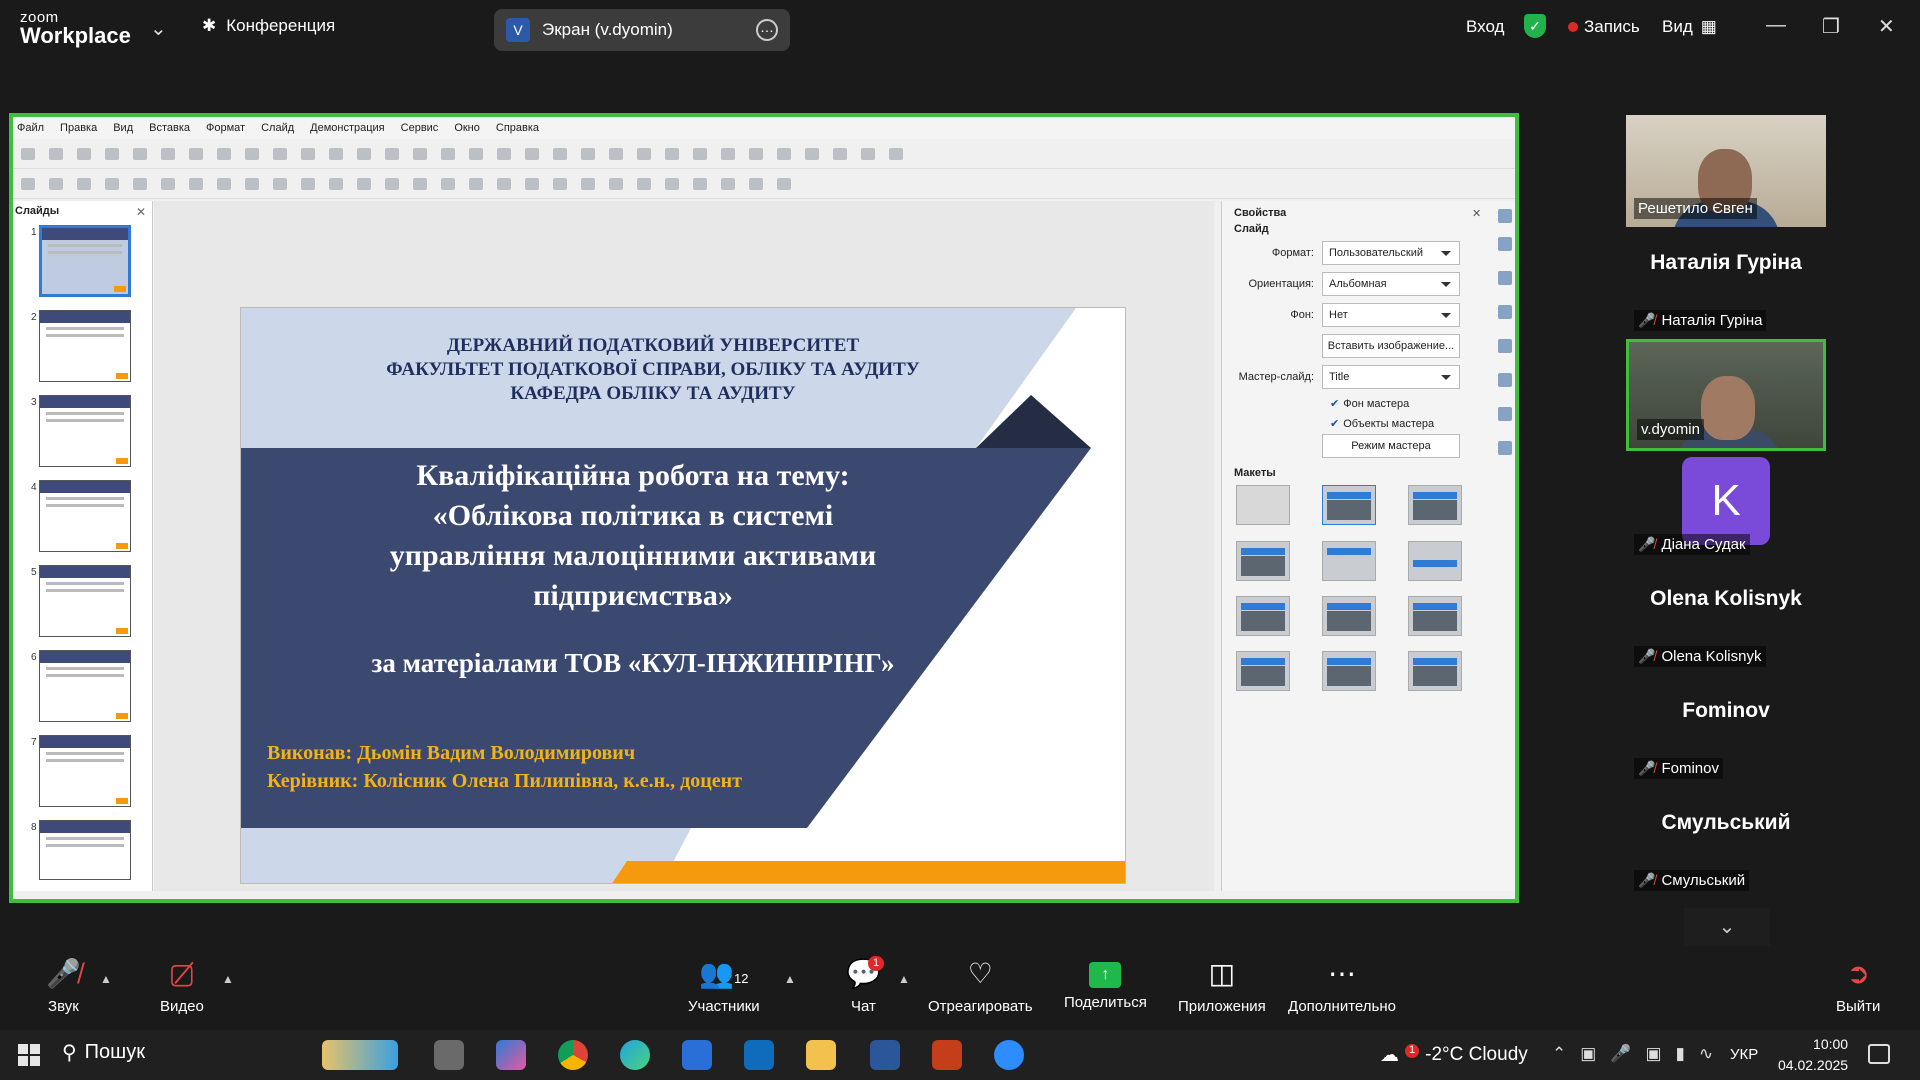 The height and width of the screenshot is (1080, 1920). Describe the element at coordinates (30, 128) in the screenshot. I see `menu-file: Файл` at that location.